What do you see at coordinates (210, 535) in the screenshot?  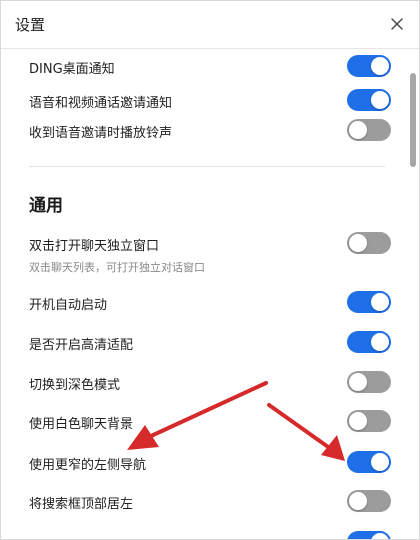 I see `setting-row-partial` at bounding box center [210, 535].